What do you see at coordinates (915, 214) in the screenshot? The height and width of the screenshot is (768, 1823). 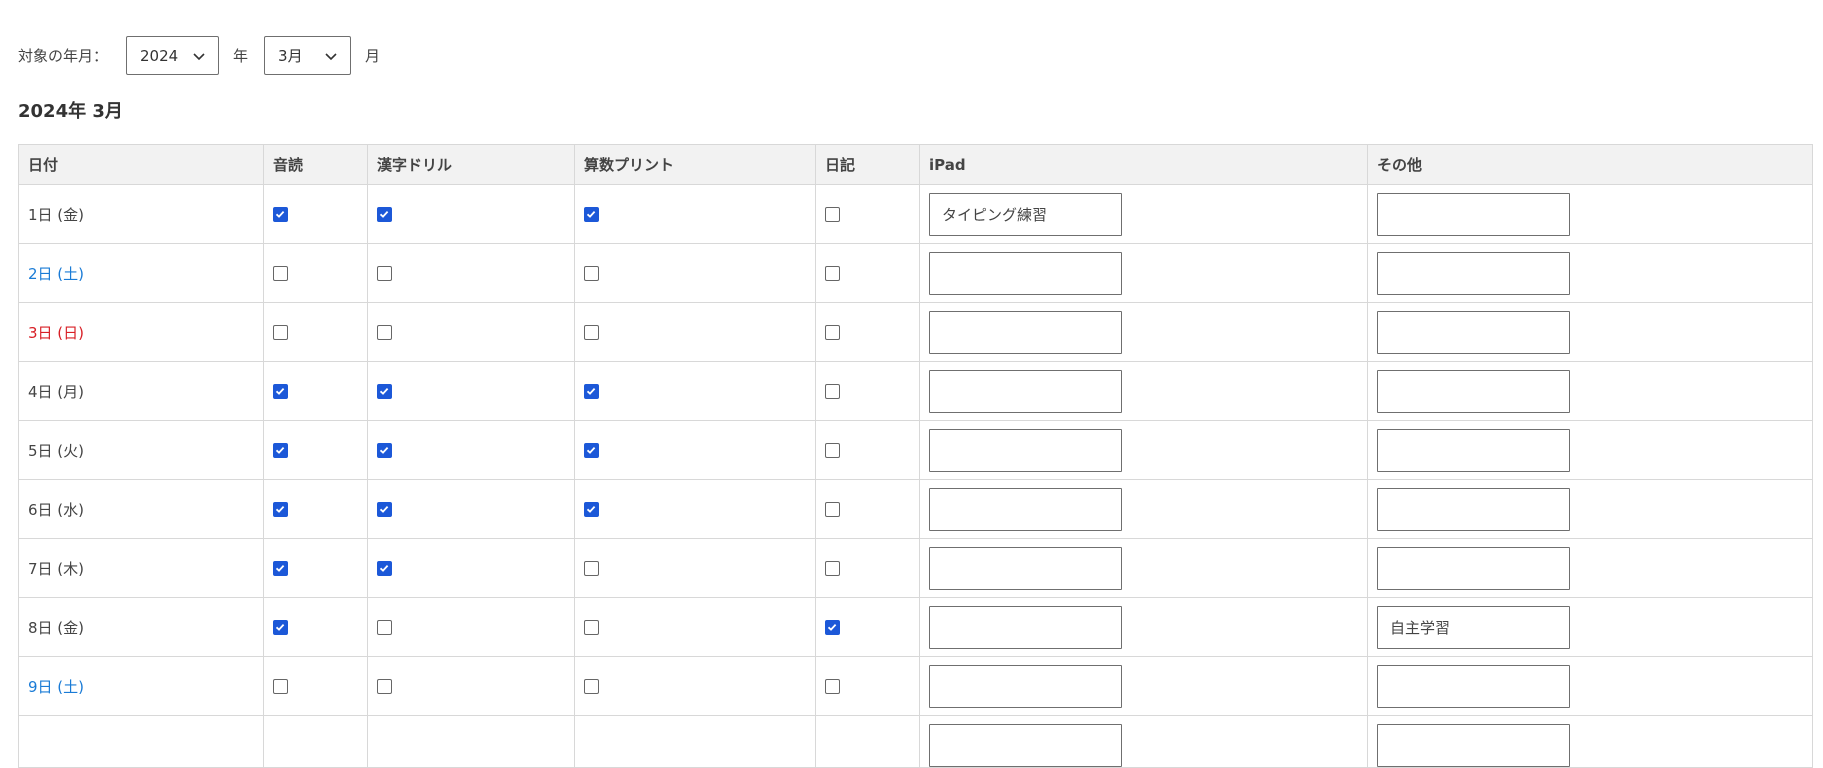 I see `table-row: 1日 (金) タイピング練習` at bounding box center [915, 214].